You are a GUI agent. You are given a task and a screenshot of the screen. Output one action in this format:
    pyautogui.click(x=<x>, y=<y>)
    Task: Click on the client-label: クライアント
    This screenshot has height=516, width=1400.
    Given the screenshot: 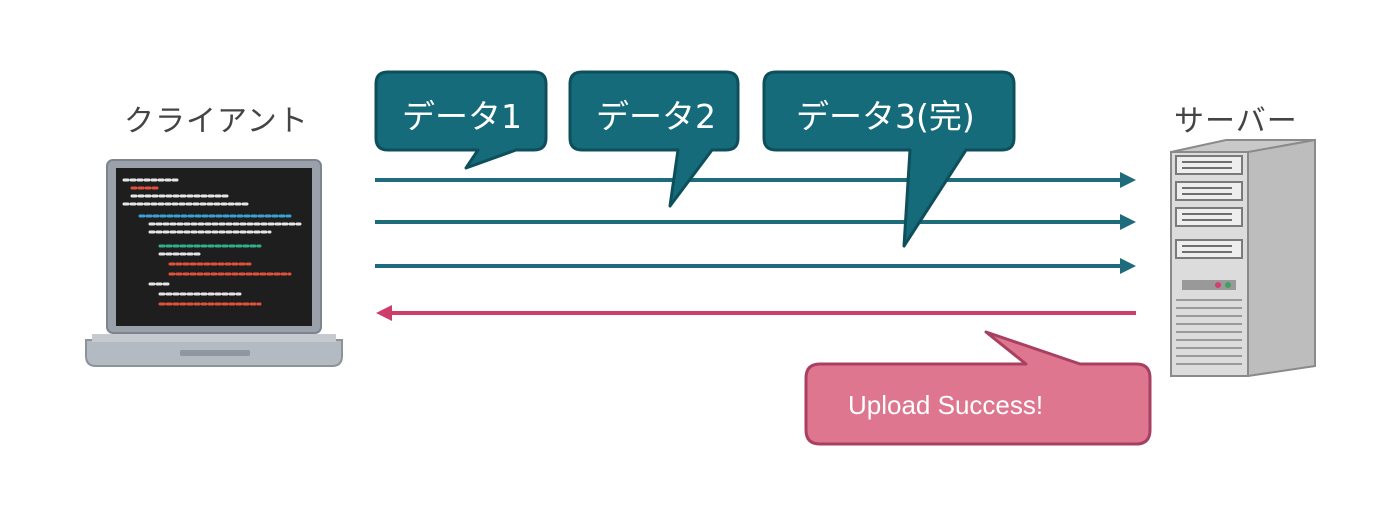 What is the action you would take?
    pyautogui.click(x=216, y=121)
    